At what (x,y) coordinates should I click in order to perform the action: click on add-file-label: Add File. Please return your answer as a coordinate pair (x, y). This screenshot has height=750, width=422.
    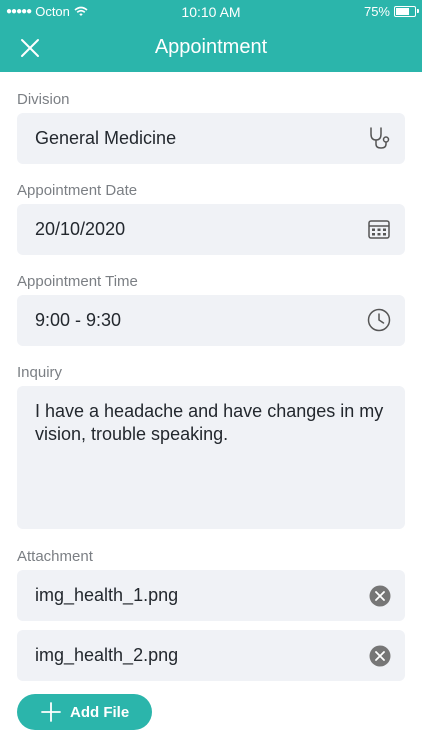
    Looking at the image, I should click on (100, 712).